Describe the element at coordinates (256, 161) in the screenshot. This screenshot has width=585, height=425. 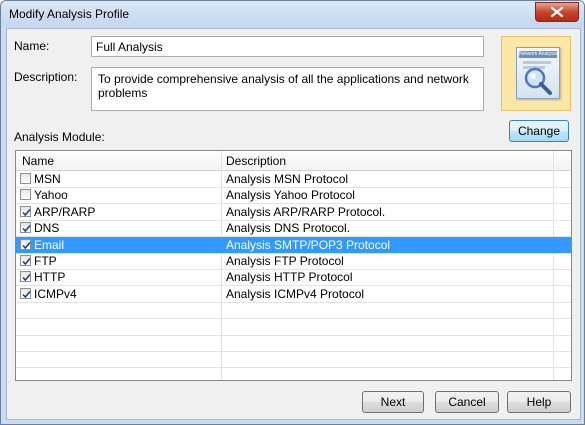
I see `column-header-description: Description` at that location.